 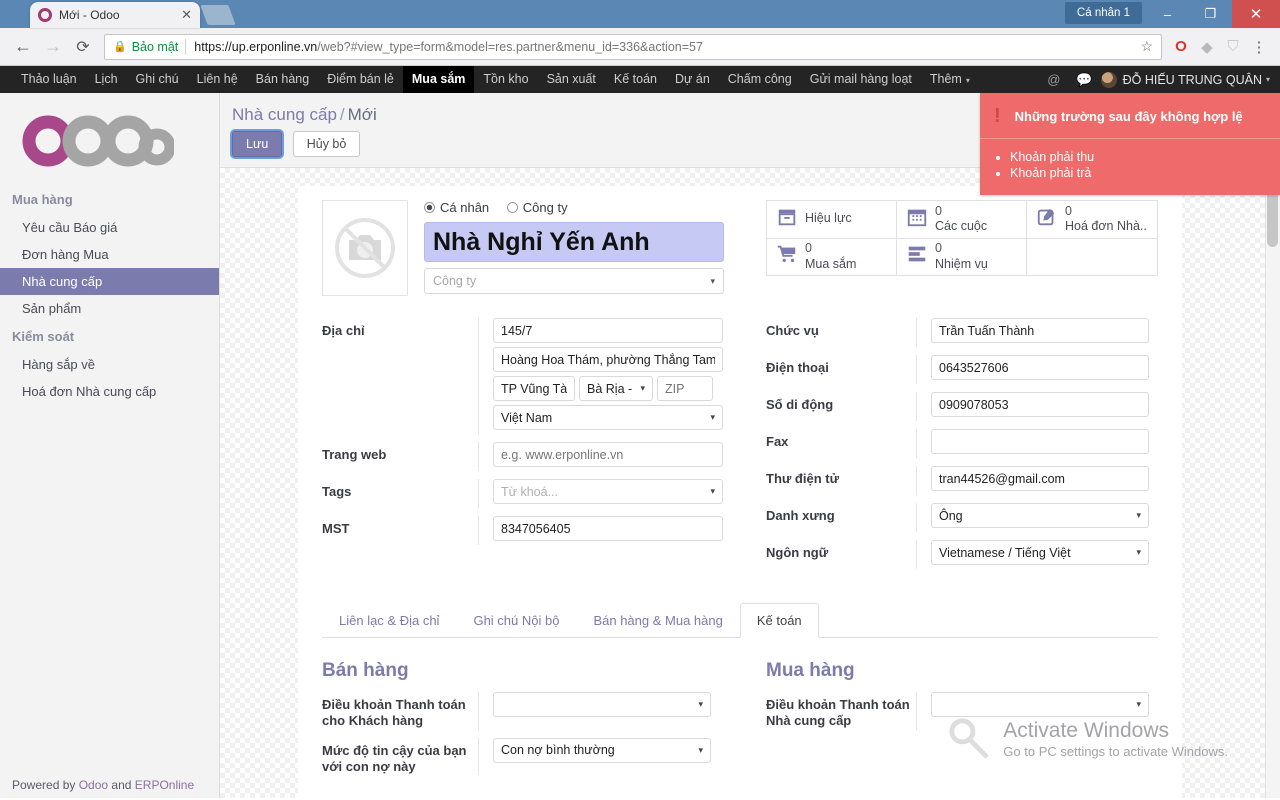 I want to click on forward-icon: →, so click(x=53, y=46).